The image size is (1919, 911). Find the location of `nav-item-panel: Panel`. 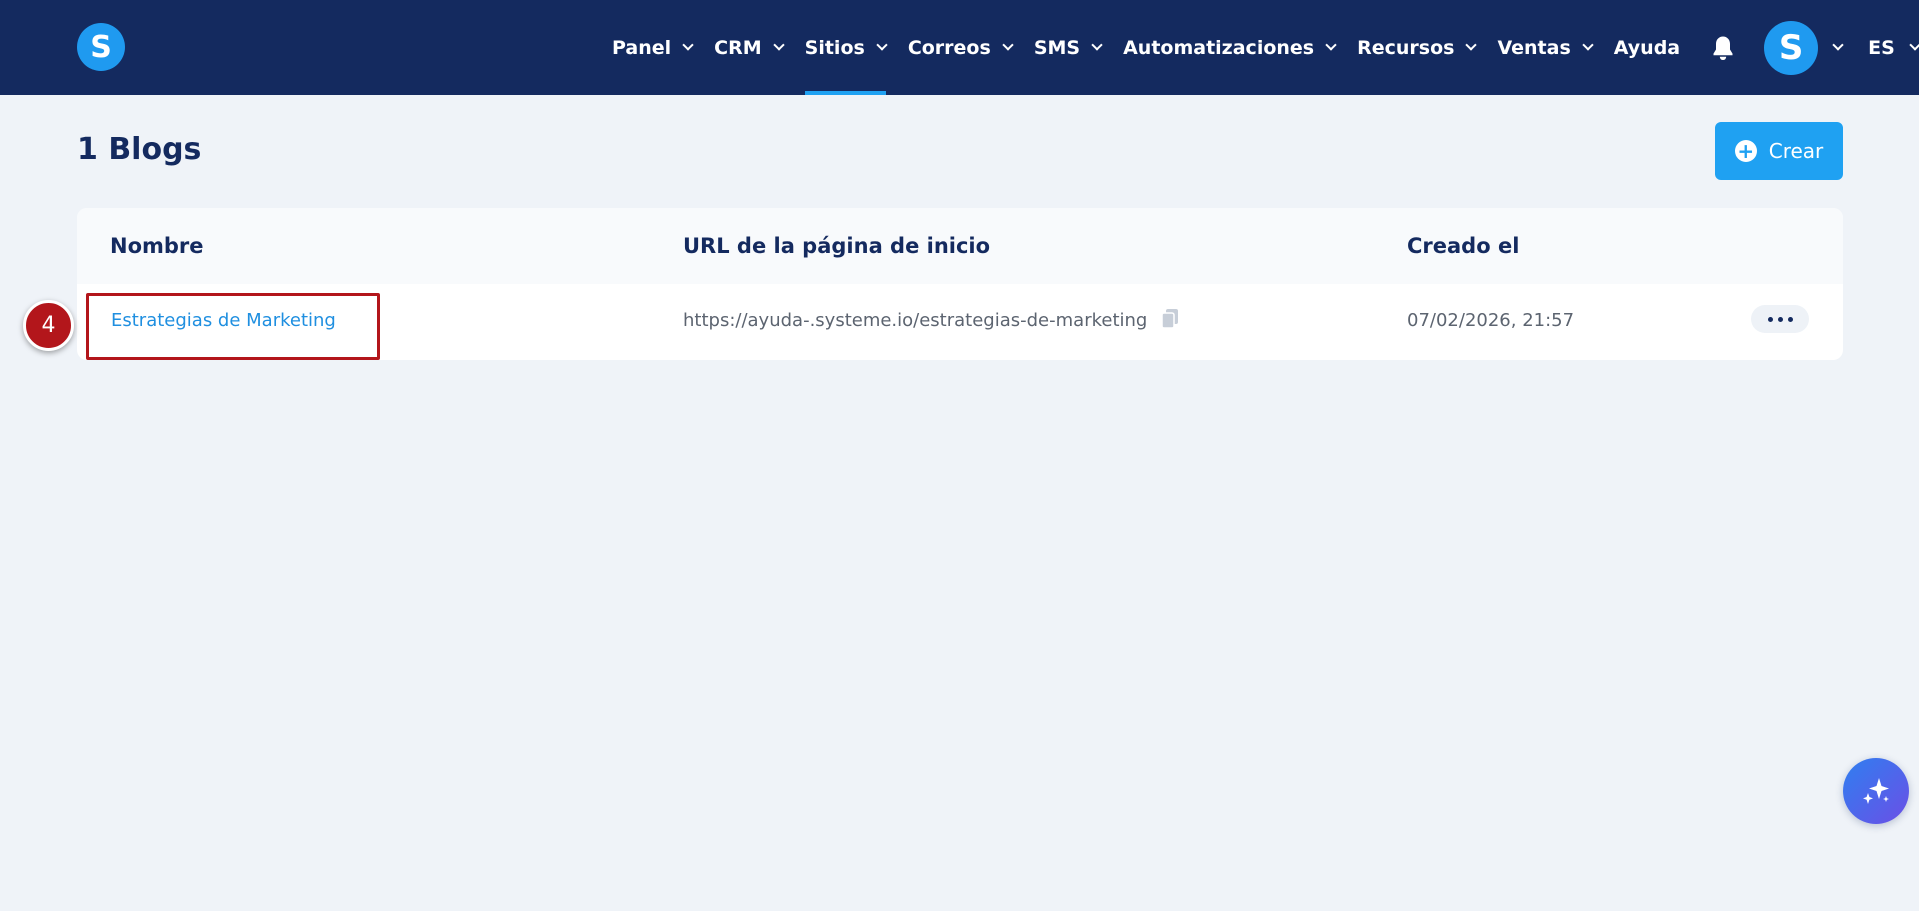

nav-item-panel: Panel is located at coordinates (653, 47).